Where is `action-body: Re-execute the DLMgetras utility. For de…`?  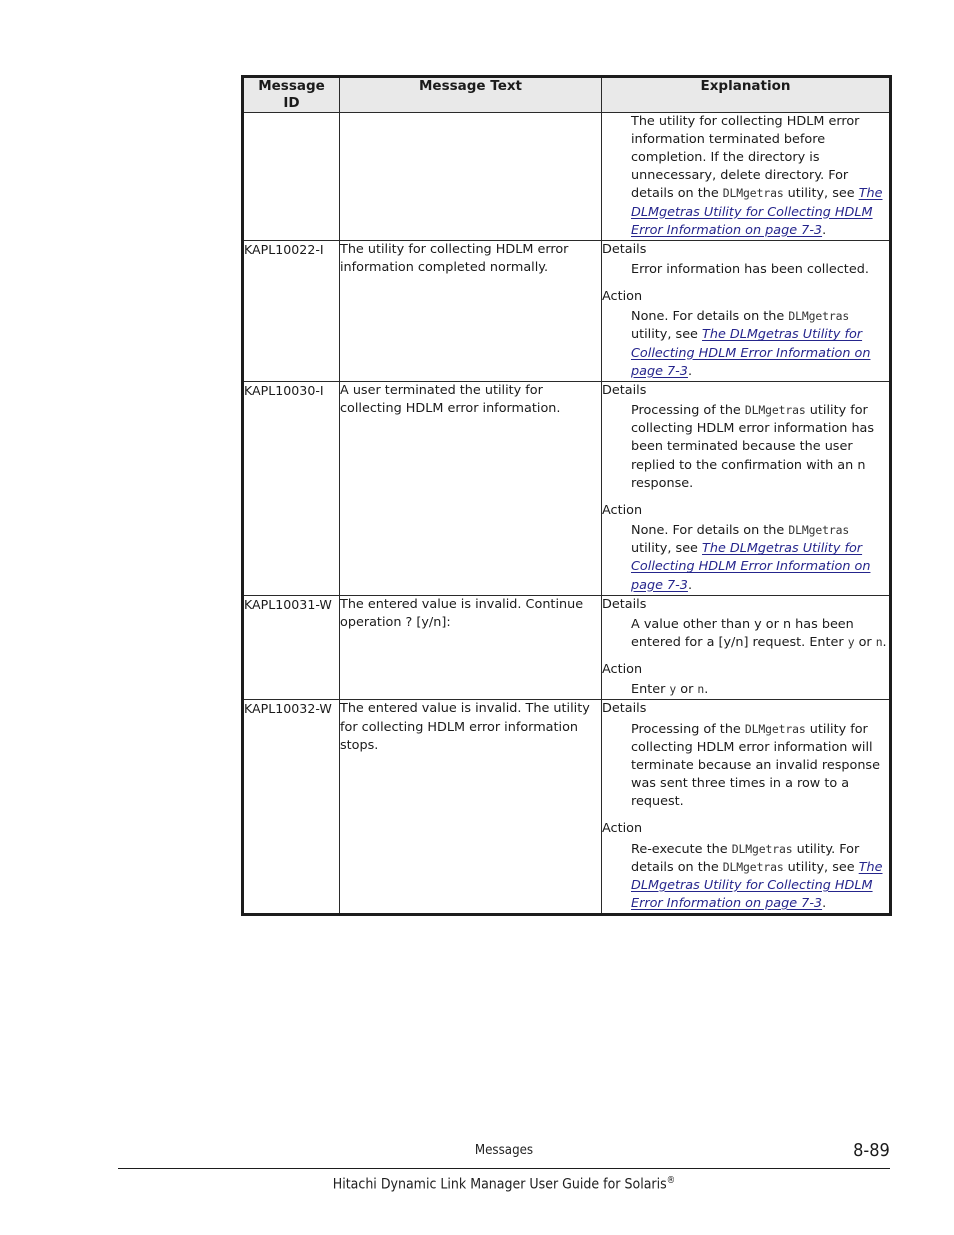
action-body: Re-execute the DLMgetras utility. For de… is located at coordinates (745, 877).